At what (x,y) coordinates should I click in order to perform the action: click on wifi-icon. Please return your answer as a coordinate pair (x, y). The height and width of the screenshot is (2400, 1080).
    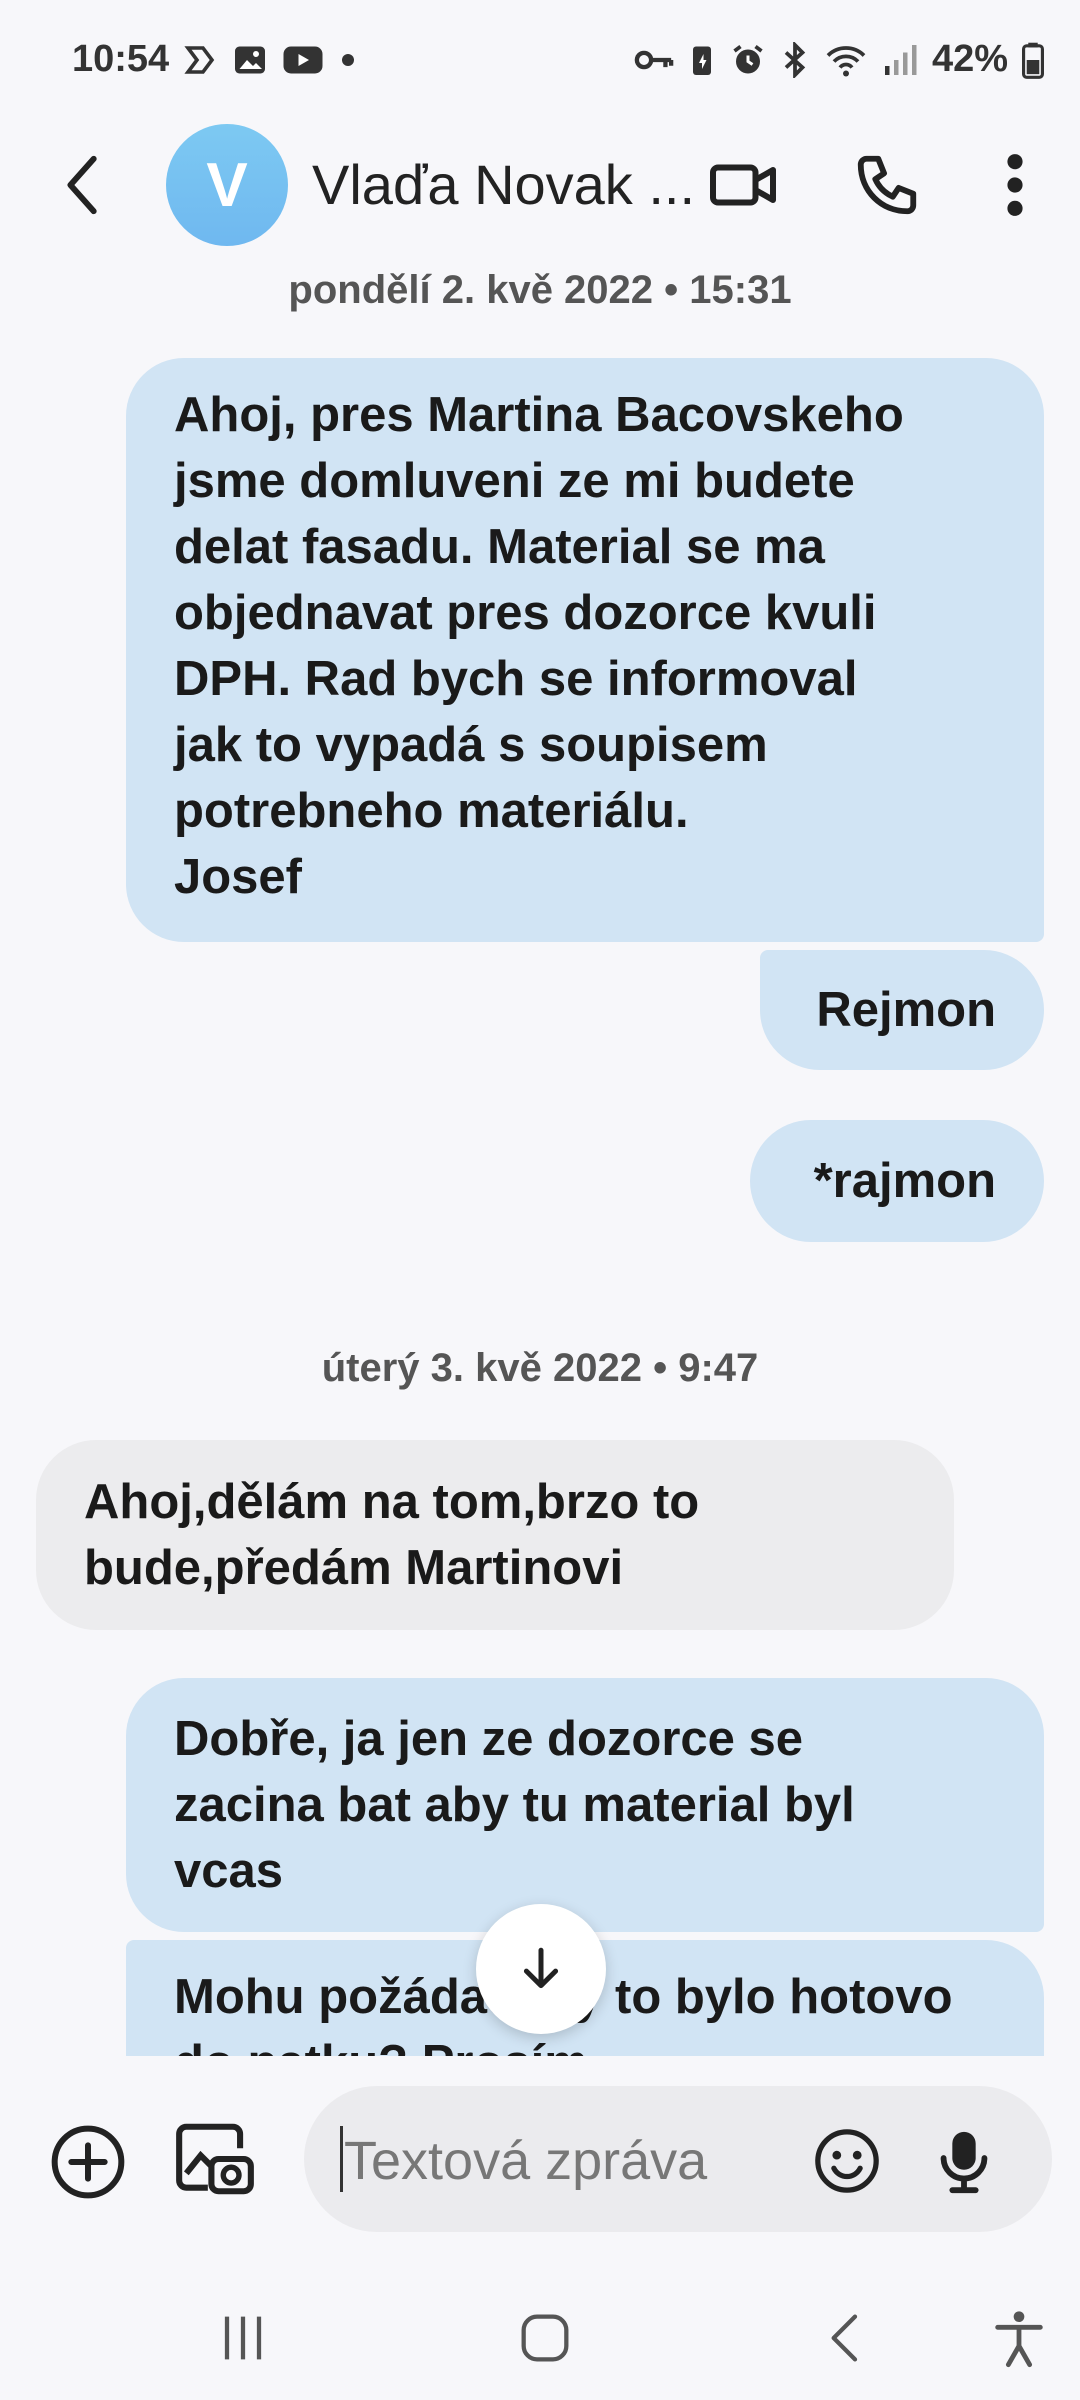
    Looking at the image, I should click on (846, 60).